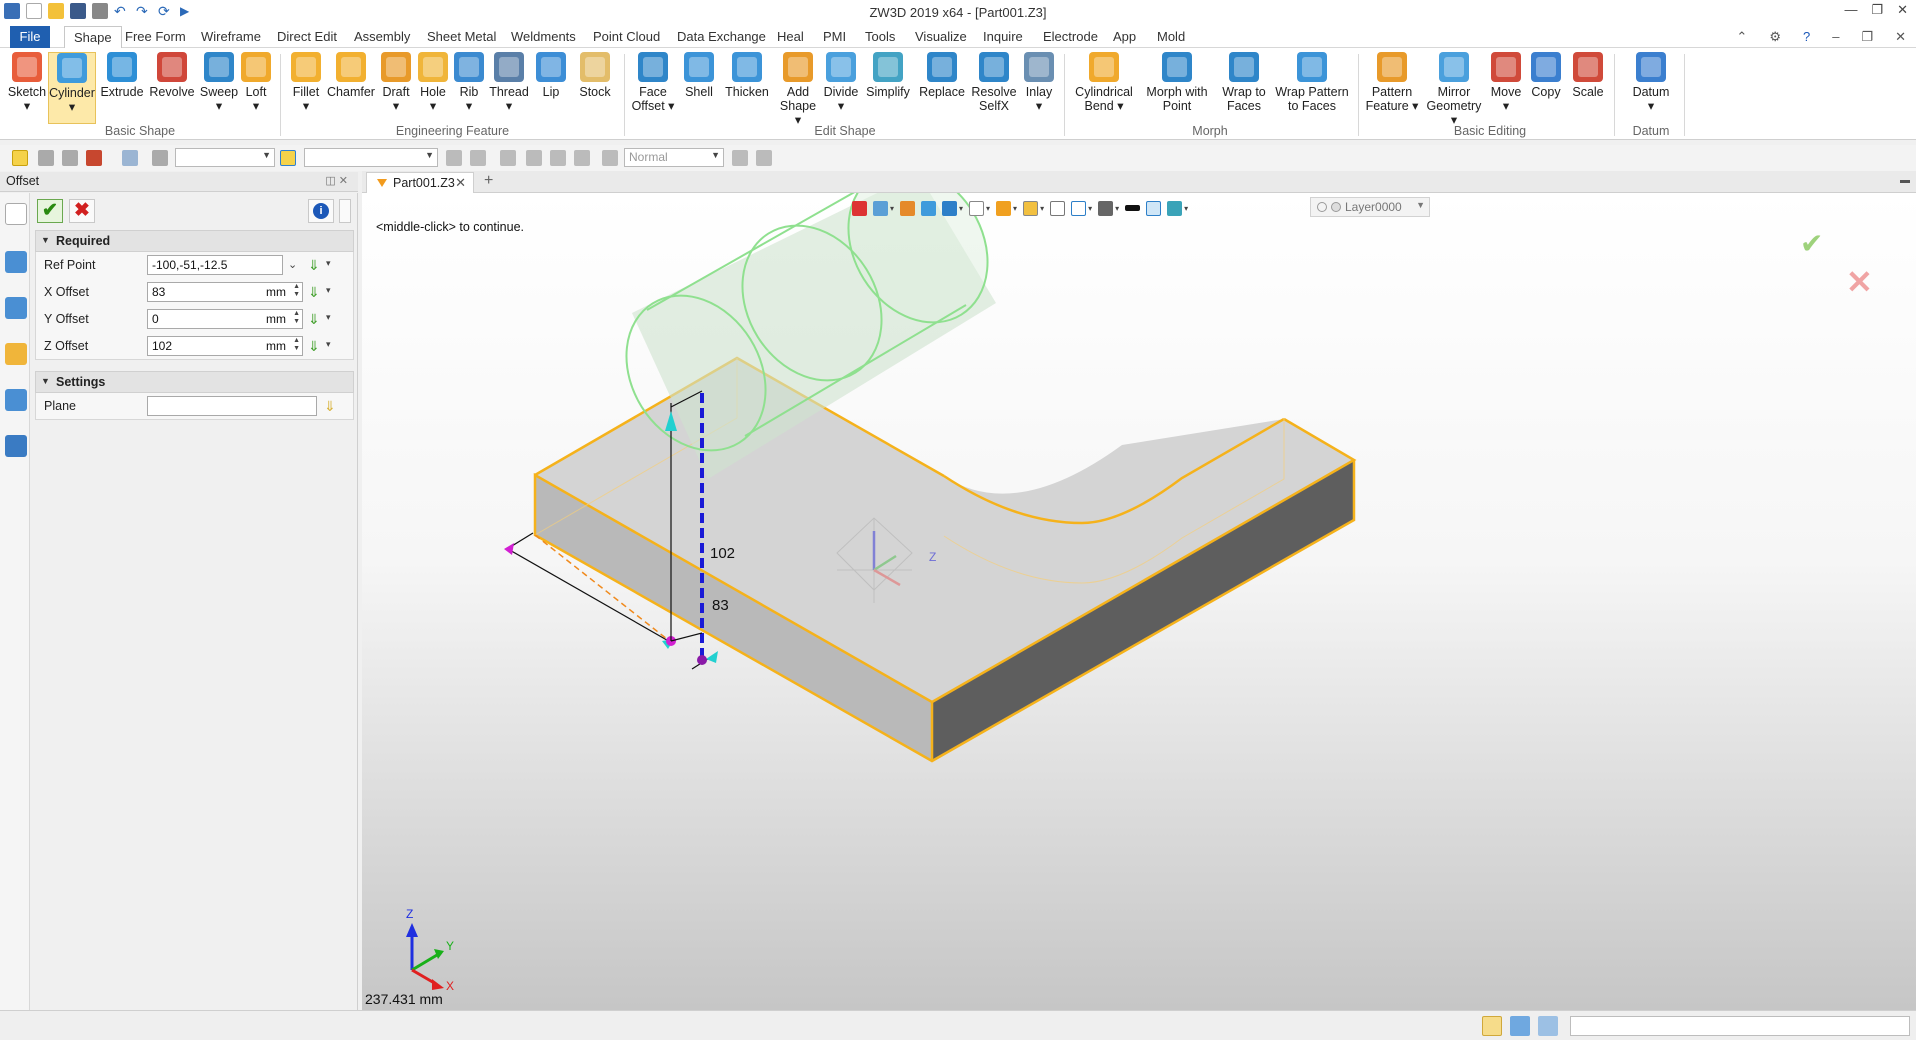 The width and height of the screenshot is (1916, 1040). I want to click on pick-point-icon: ⇓, so click(316, 265).